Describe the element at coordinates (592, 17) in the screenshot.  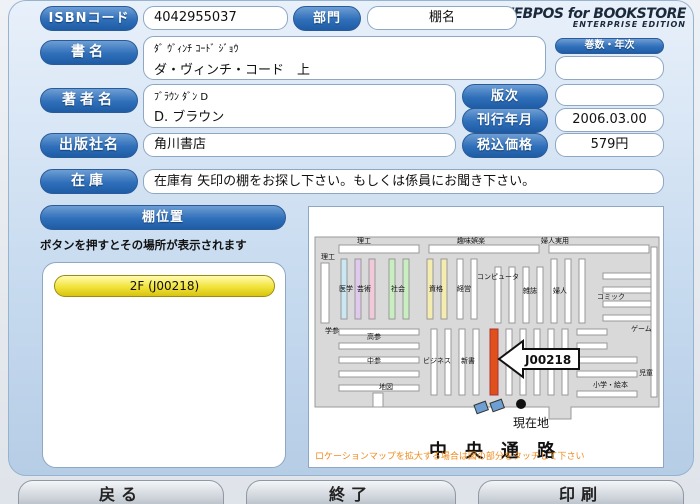
I see `webpos-logo: WEBPOS for BOOKSTORE ENTERPRISE EDITION` at that location.